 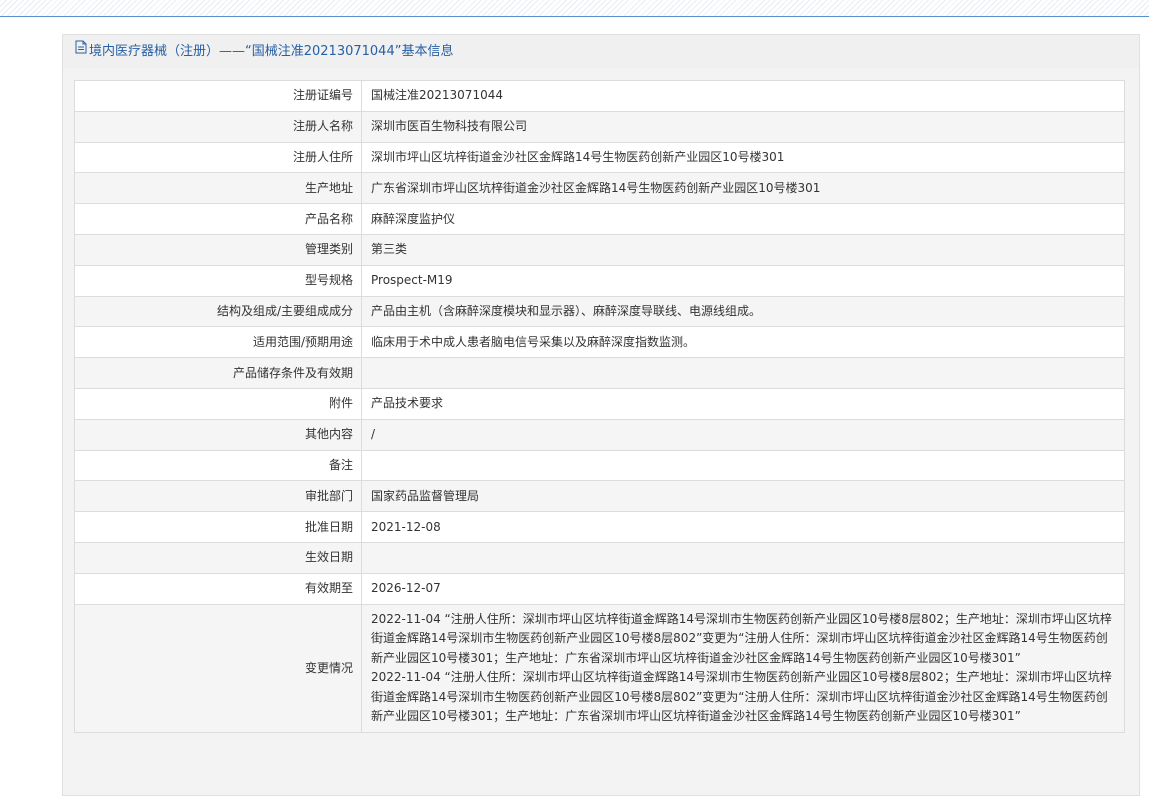 What do you see at coordinates (743, 96) in the screenshot?
I see `field-value: 国械注准20213071044` at bounding box center [743, 96].